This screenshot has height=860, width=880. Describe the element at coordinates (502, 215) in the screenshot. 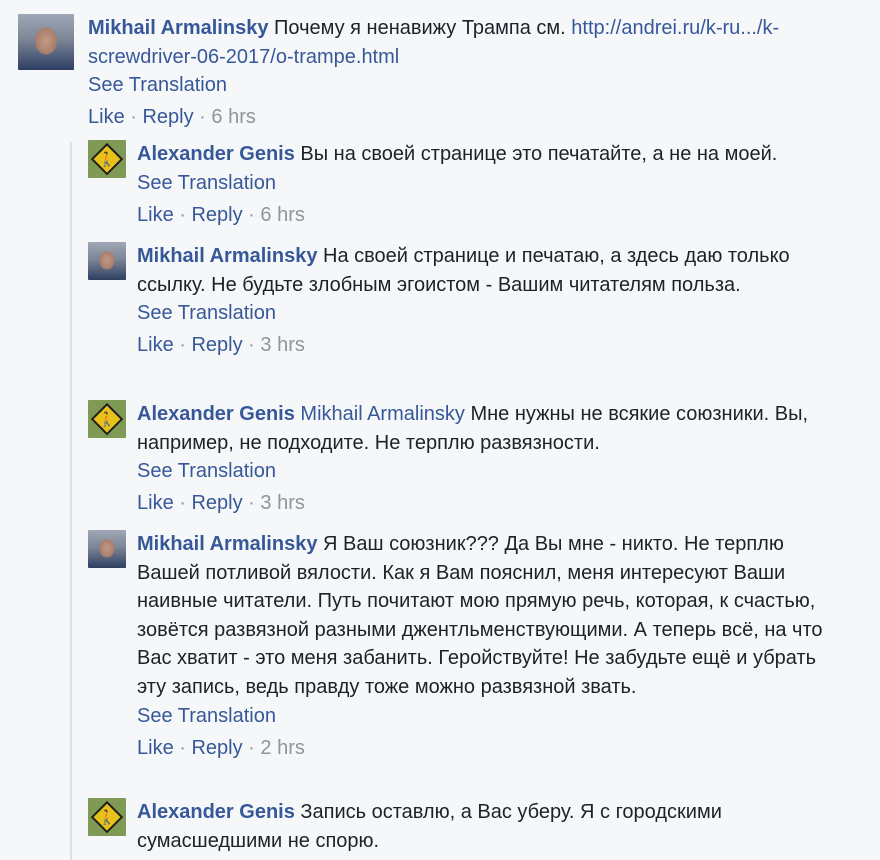

I see `reply-actions: Like · Reply · 6 hrs` at that location.